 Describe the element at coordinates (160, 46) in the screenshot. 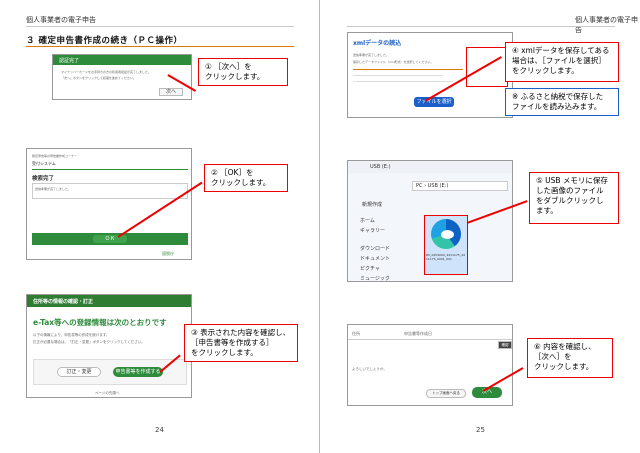

I see `section-rule` at that location.